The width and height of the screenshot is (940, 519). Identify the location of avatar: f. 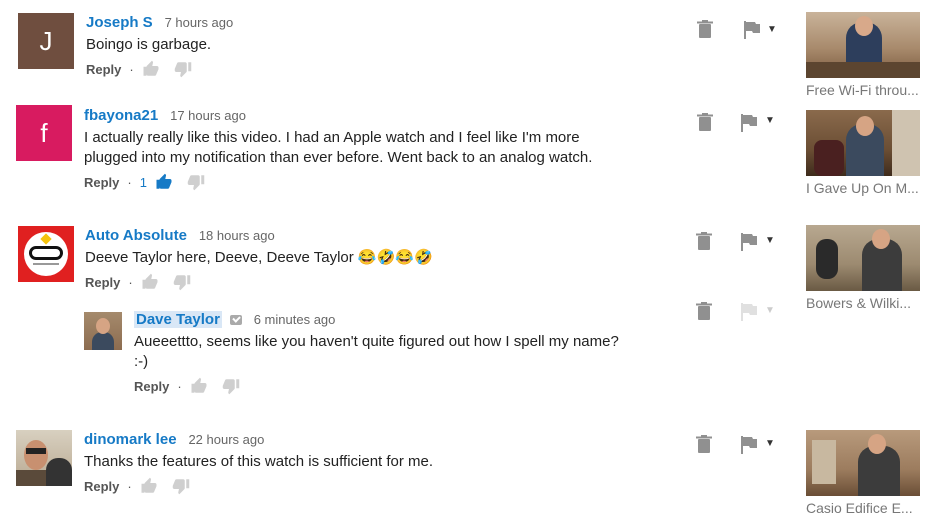
(44, 133).